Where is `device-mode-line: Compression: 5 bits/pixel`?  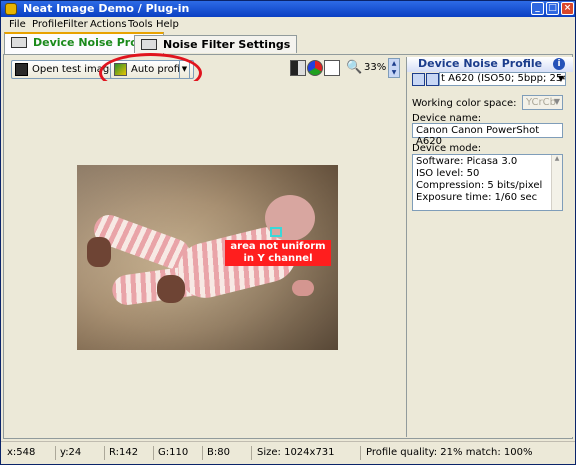
device-mode-line: Compression: 5 bits/pixel is located at coordinates (479, 185).